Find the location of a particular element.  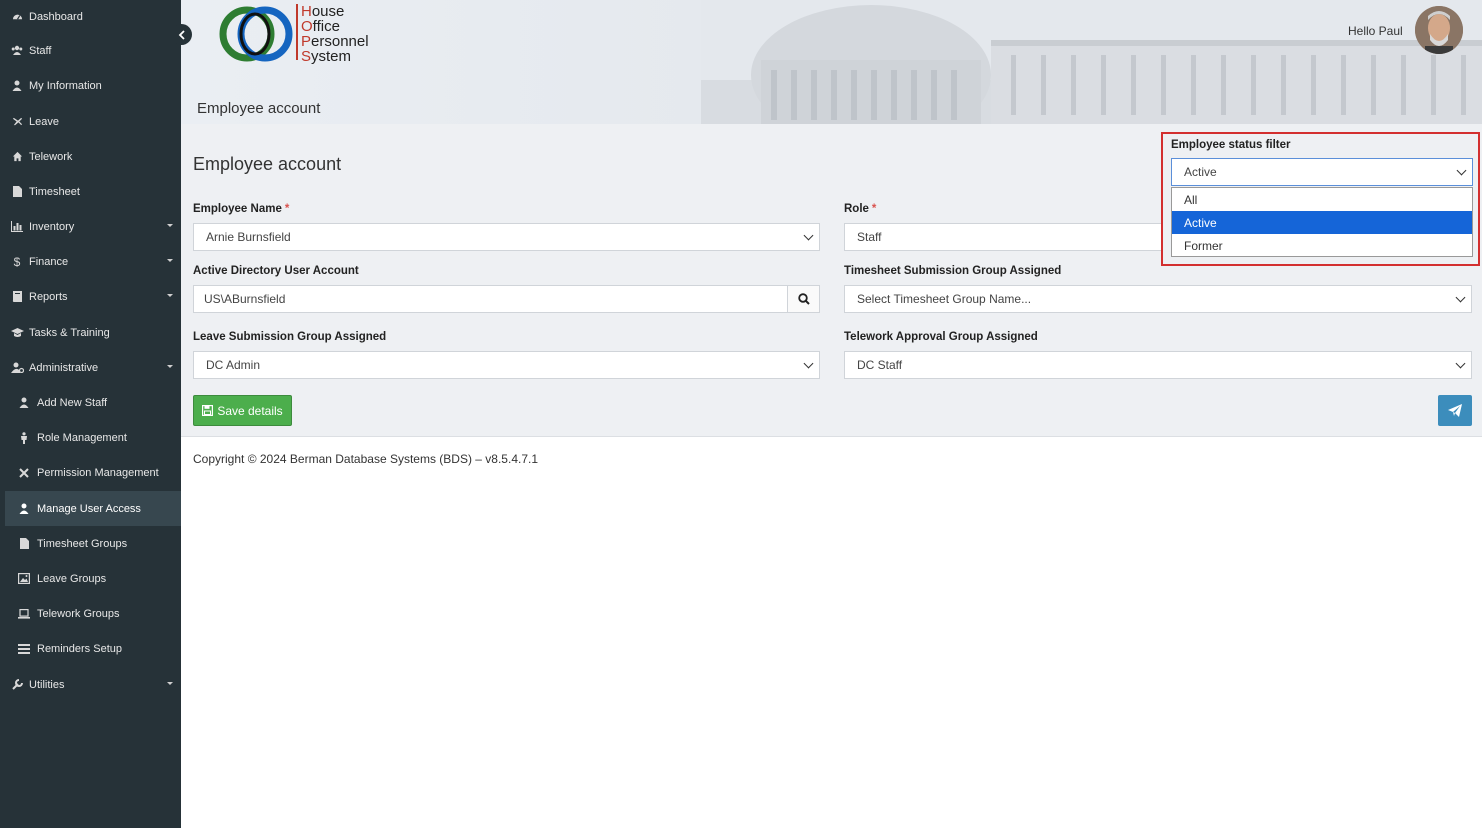

save-details-button: Save details is located at coordinates (242, 410).